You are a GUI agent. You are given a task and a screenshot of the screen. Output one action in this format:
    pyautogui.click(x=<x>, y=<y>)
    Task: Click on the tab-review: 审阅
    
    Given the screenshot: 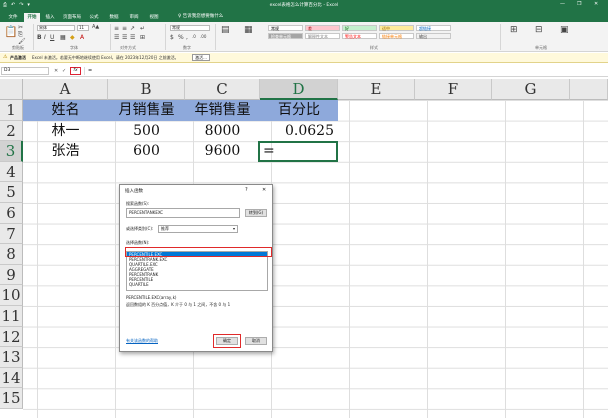 What is the action you would take?
    pyautogui.click(x=134, y=17)
    